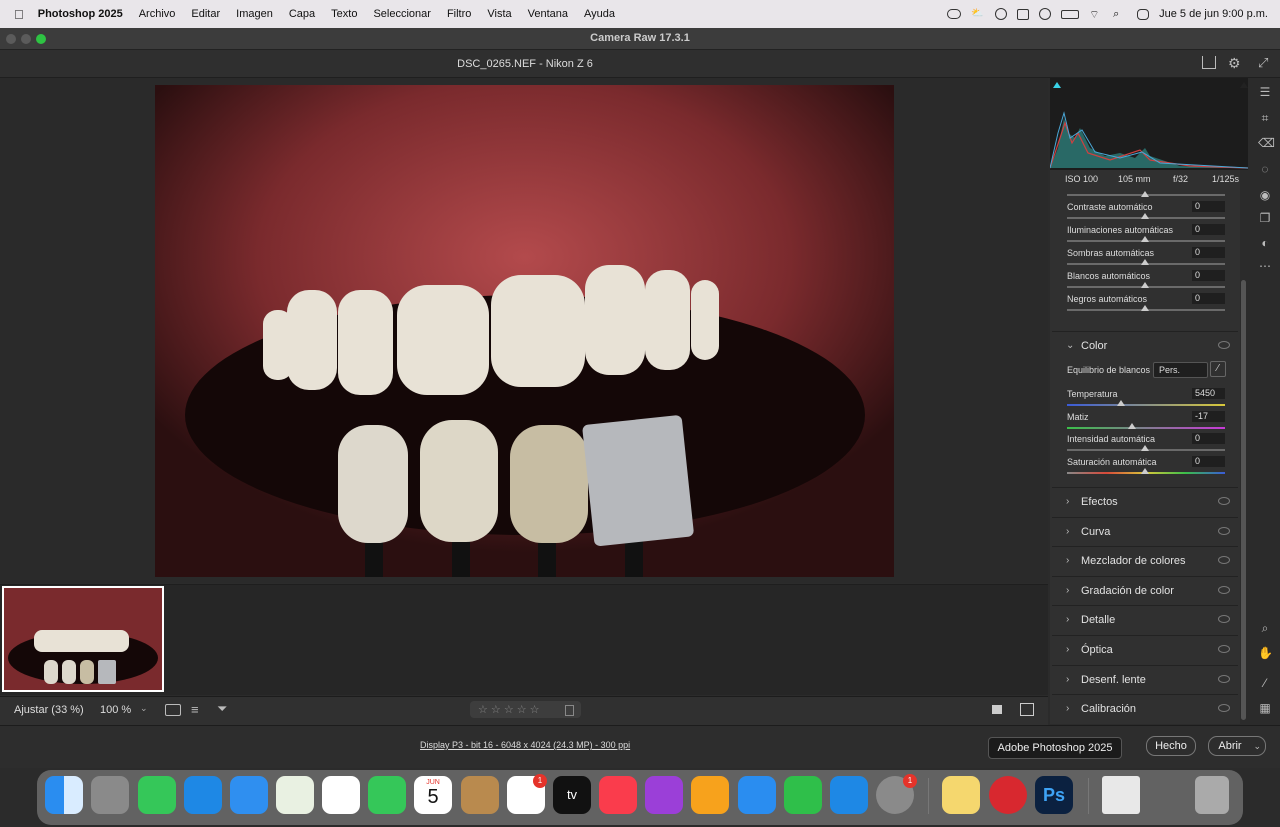 The image size is (1280, 827). I want to click on snapshots-icon: ❐, so click(1265, 218).